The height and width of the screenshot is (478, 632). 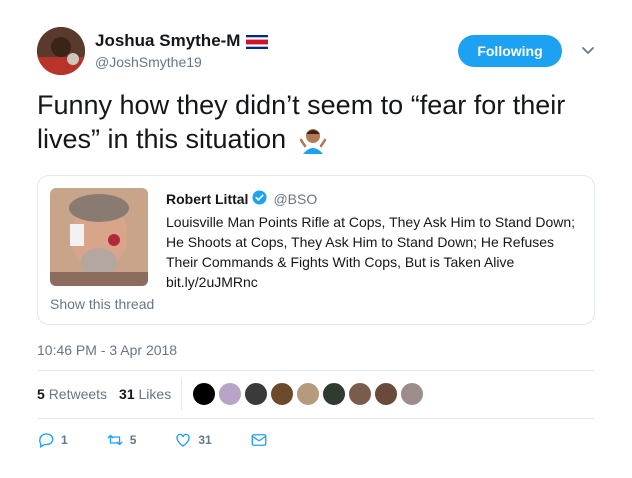 I want to click on display-name-text: Joshua Smythe-M, so click(x=167, y=41).